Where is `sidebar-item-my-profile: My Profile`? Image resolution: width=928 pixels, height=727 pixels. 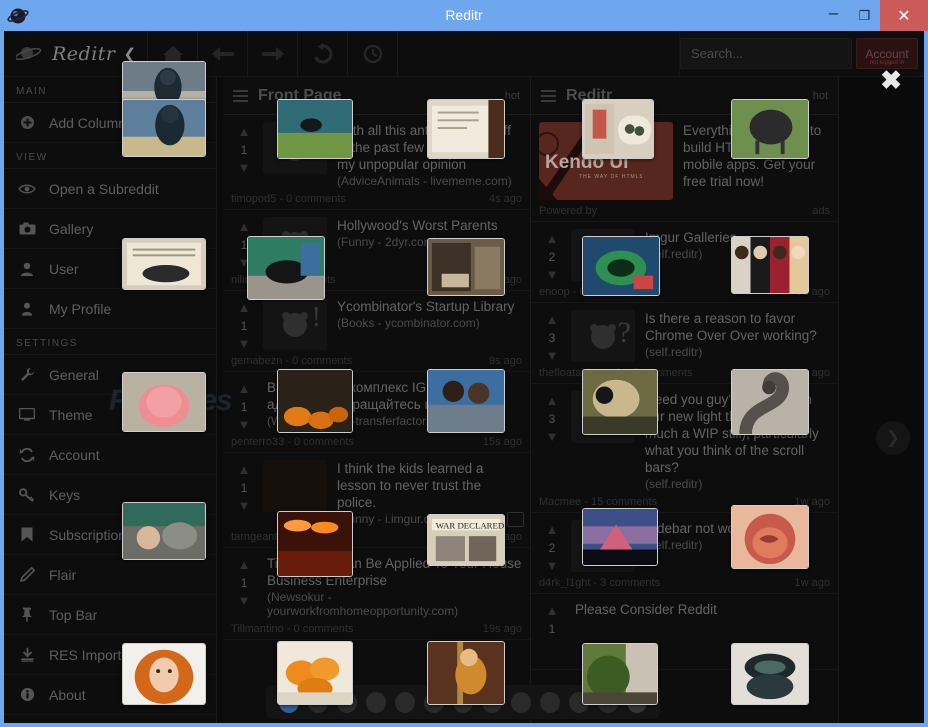
sidebar-item-my-profile: My Profile is located at coordinates (110, 309).